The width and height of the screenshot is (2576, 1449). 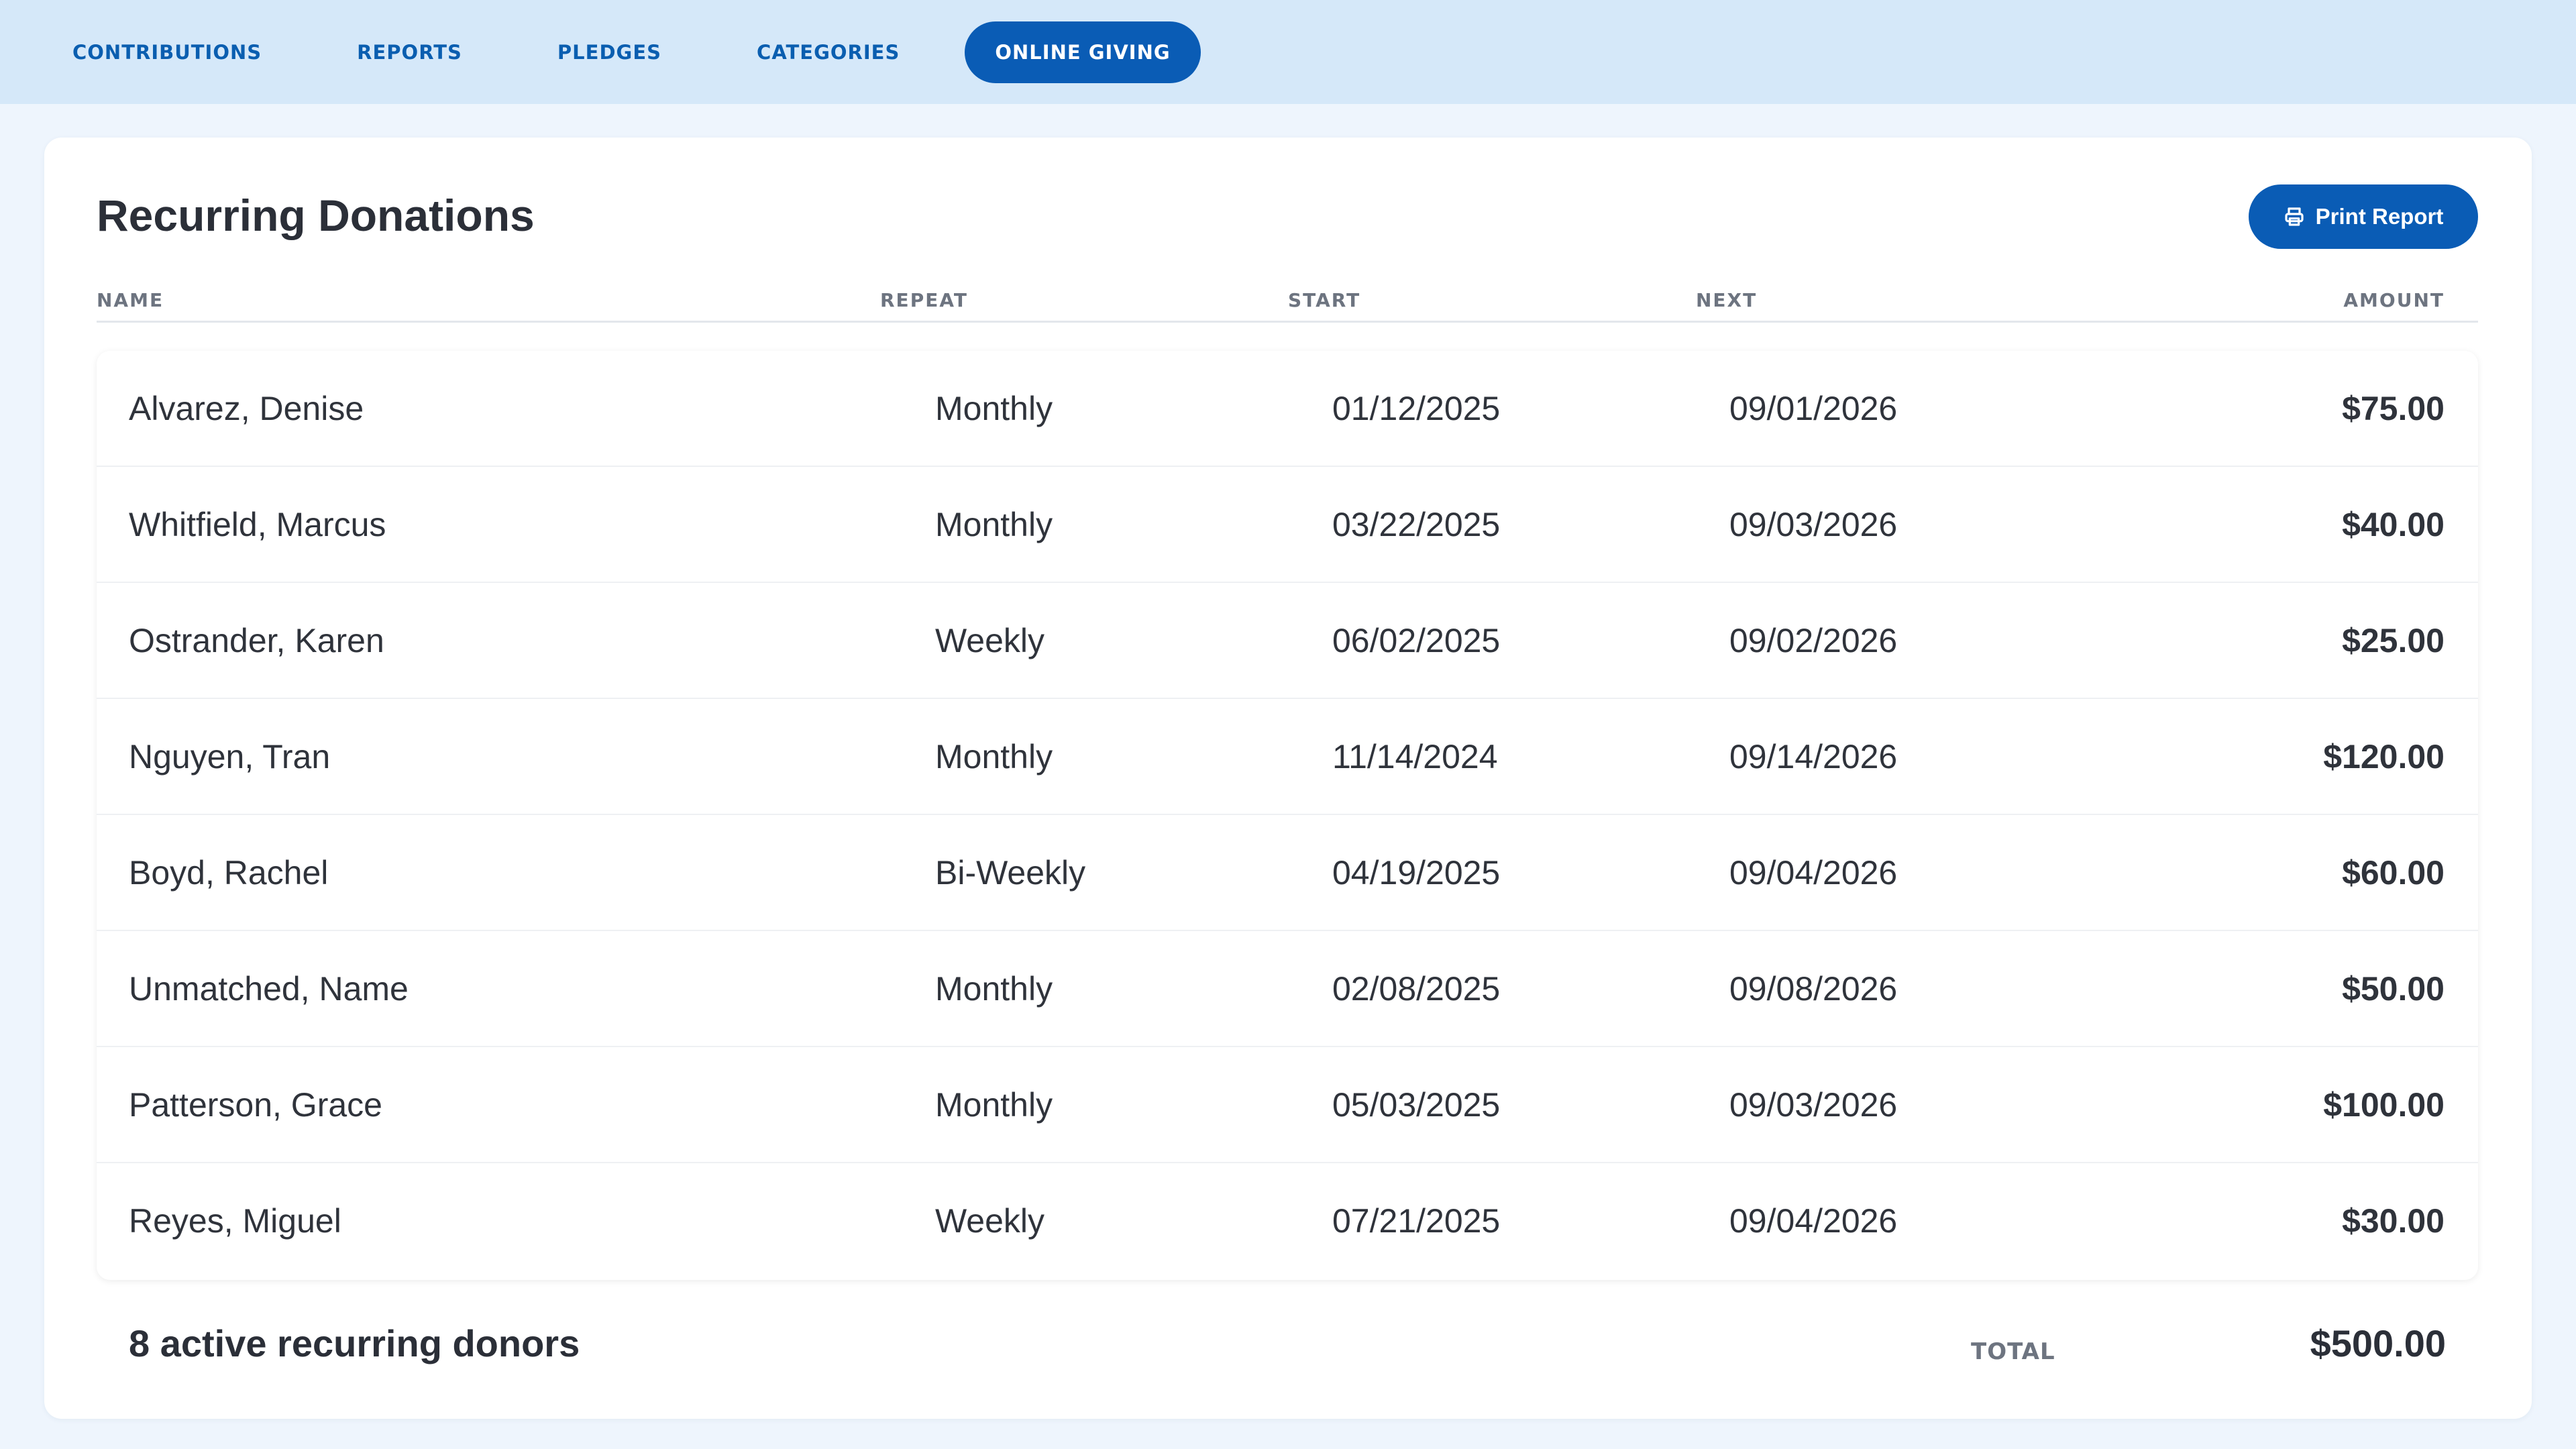 What do you see at coordinates (182, 52) in the screenshot?
I see `tab-contributions: CONTRIBUTIONS` at bounding box center [182, 52].